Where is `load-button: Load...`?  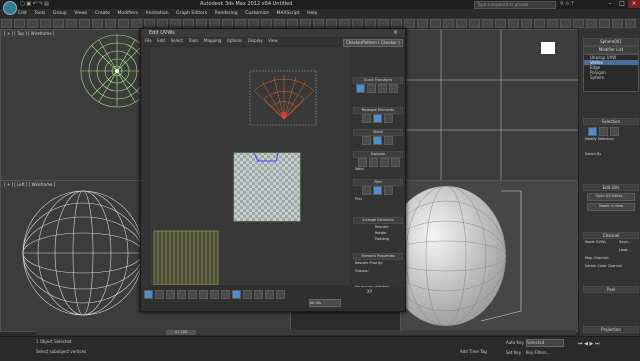 load-button: Load... is located at coordinates (625, 250).